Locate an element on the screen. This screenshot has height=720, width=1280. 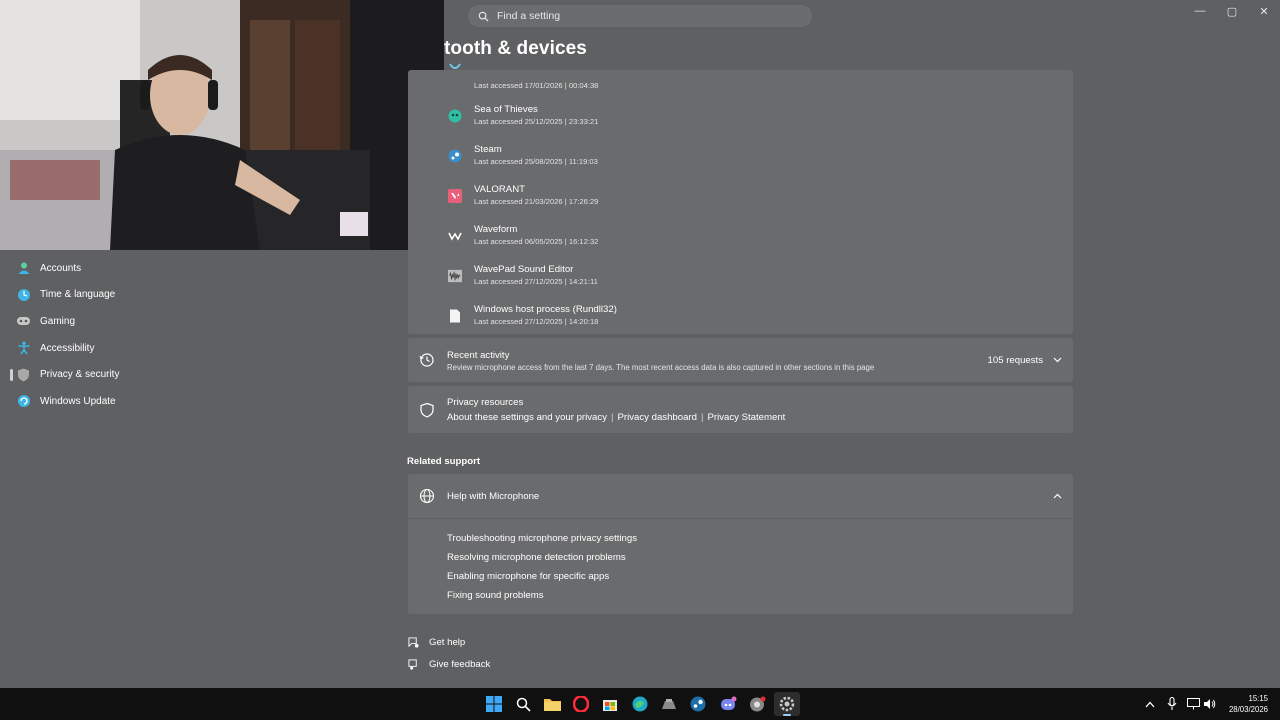
privacy-dashboard-link: Privacy dashboard is located at coordinates (657, 417).